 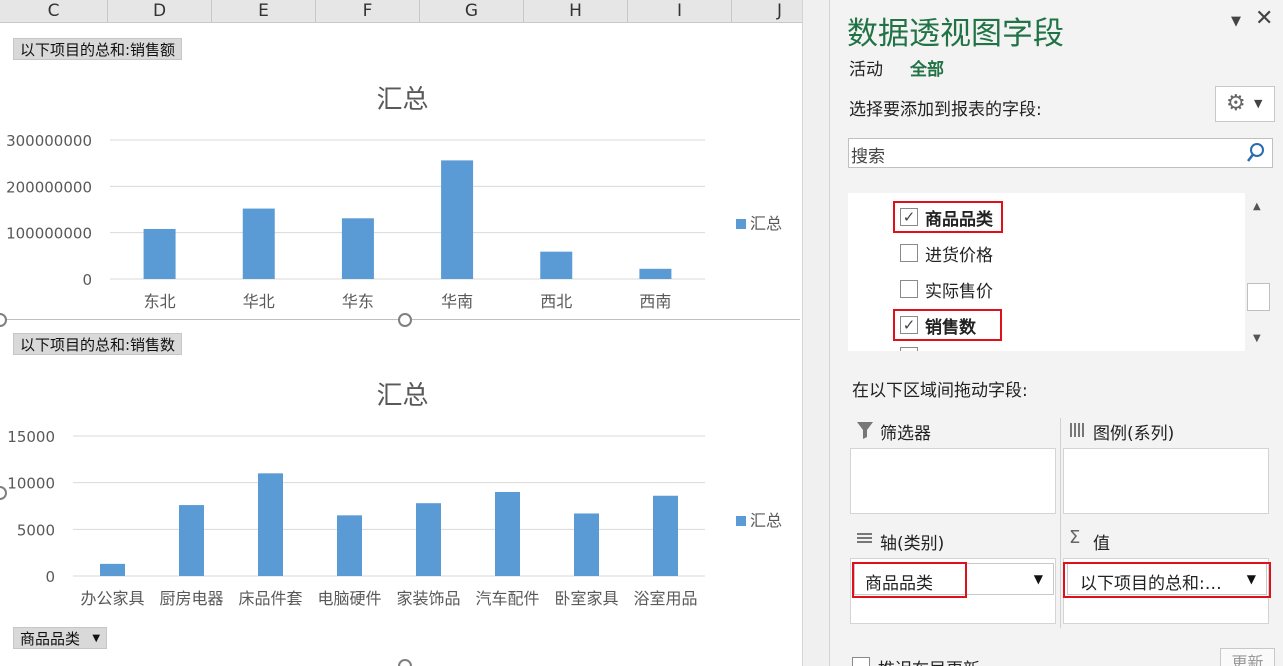 What do you see at coordinates (680, 11) in the screenshot?
I see `column-header-i: I` at bounding box center [680, 11].